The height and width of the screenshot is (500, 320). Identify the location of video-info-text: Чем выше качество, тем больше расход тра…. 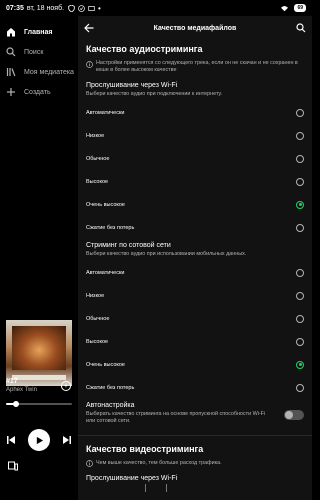
(159, 463).